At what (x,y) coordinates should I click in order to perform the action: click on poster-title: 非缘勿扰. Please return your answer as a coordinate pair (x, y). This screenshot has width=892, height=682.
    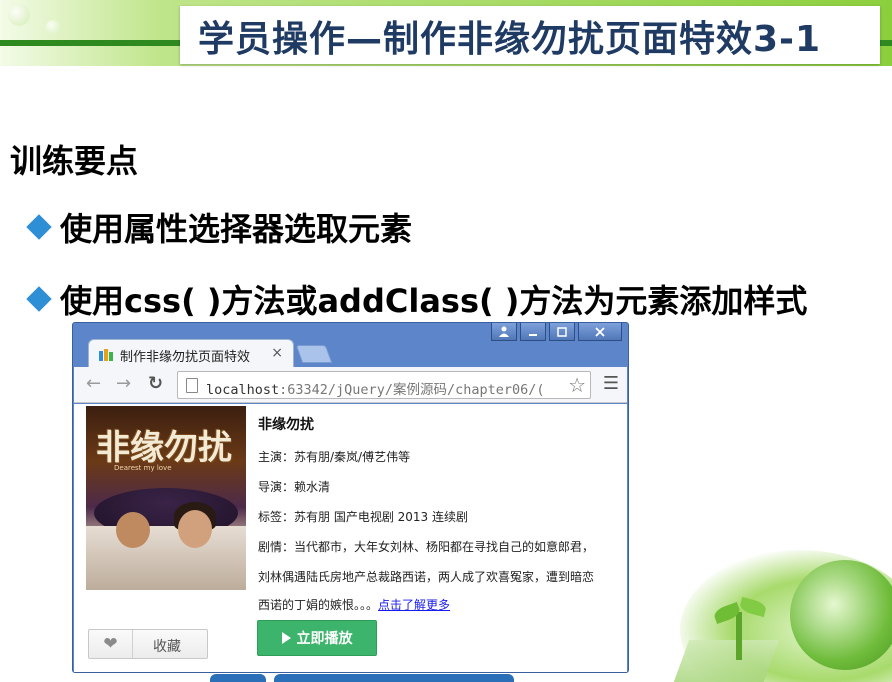
    Looking at the image, I should click on (164, 448).